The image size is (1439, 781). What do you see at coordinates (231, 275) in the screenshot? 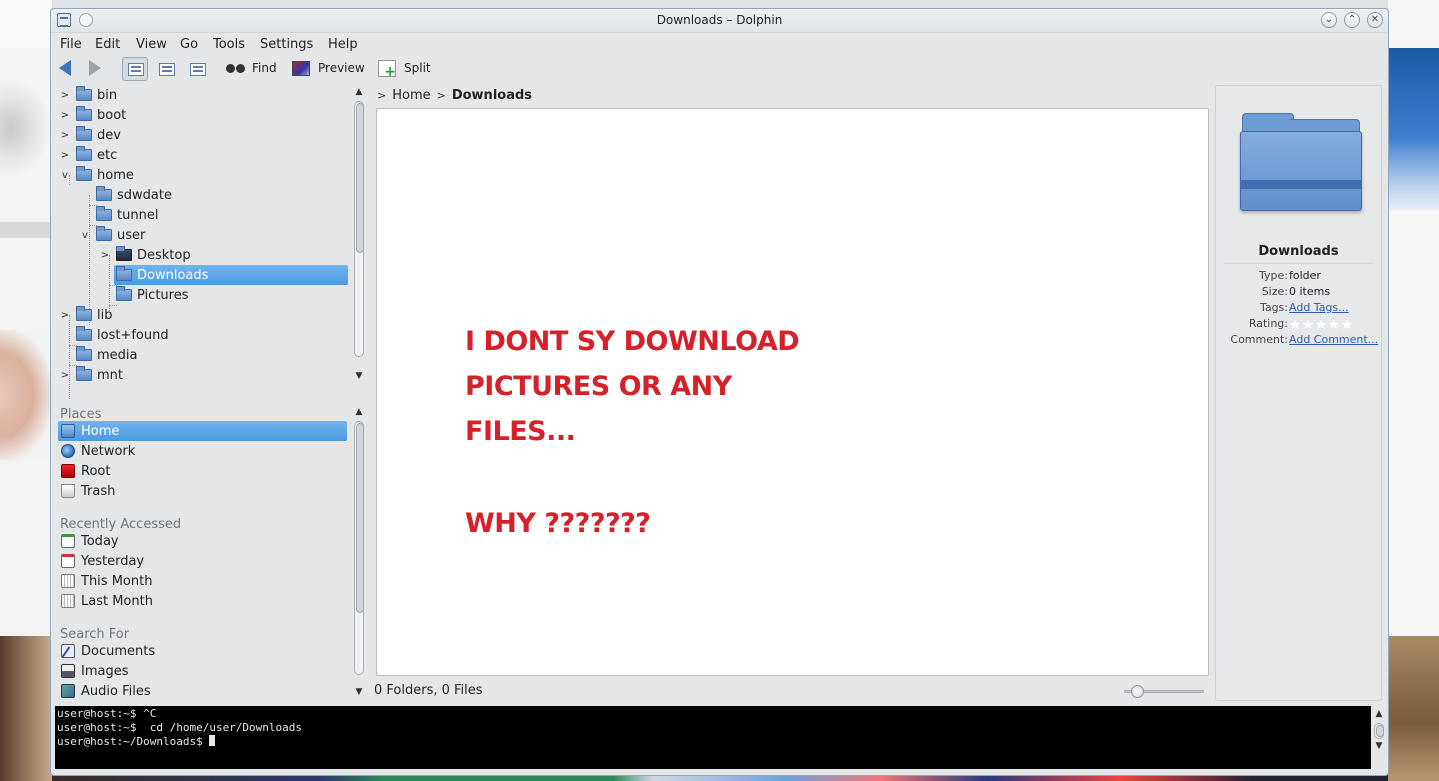
I see `tree-item-downloads: Downloads` at bounding box center [231, 275].